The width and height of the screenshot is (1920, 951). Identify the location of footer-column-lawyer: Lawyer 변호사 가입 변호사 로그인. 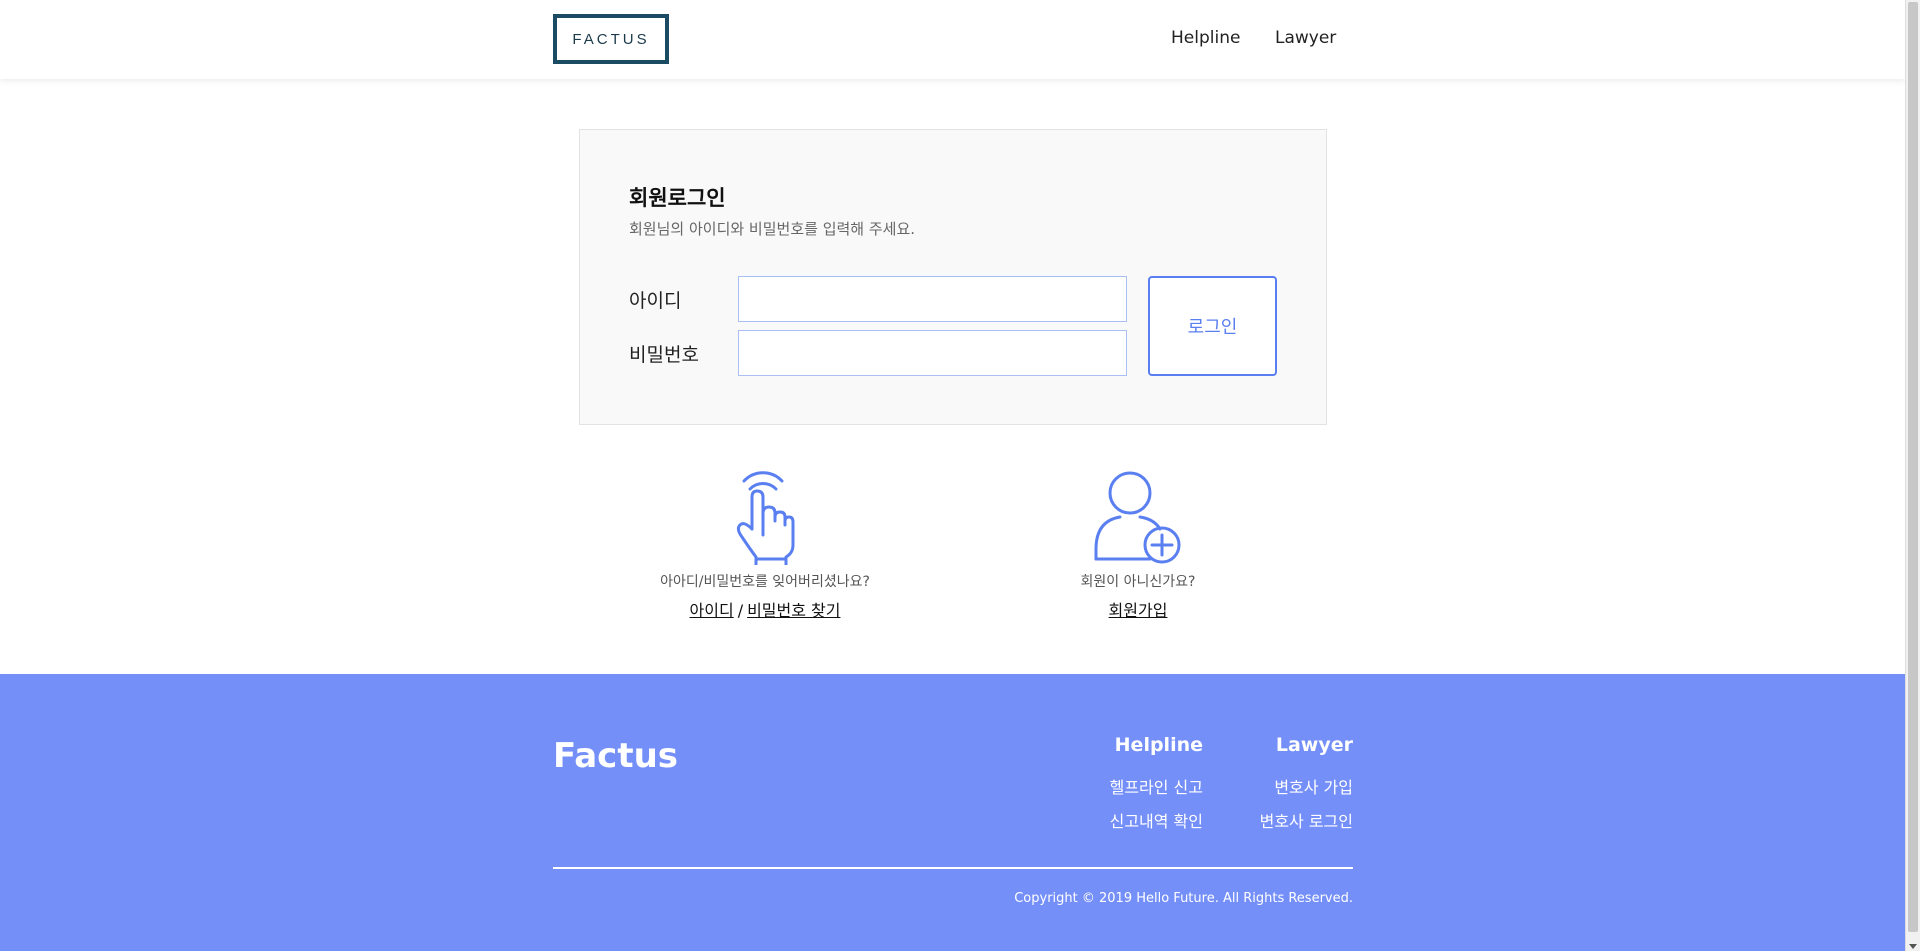
(1283, 788).